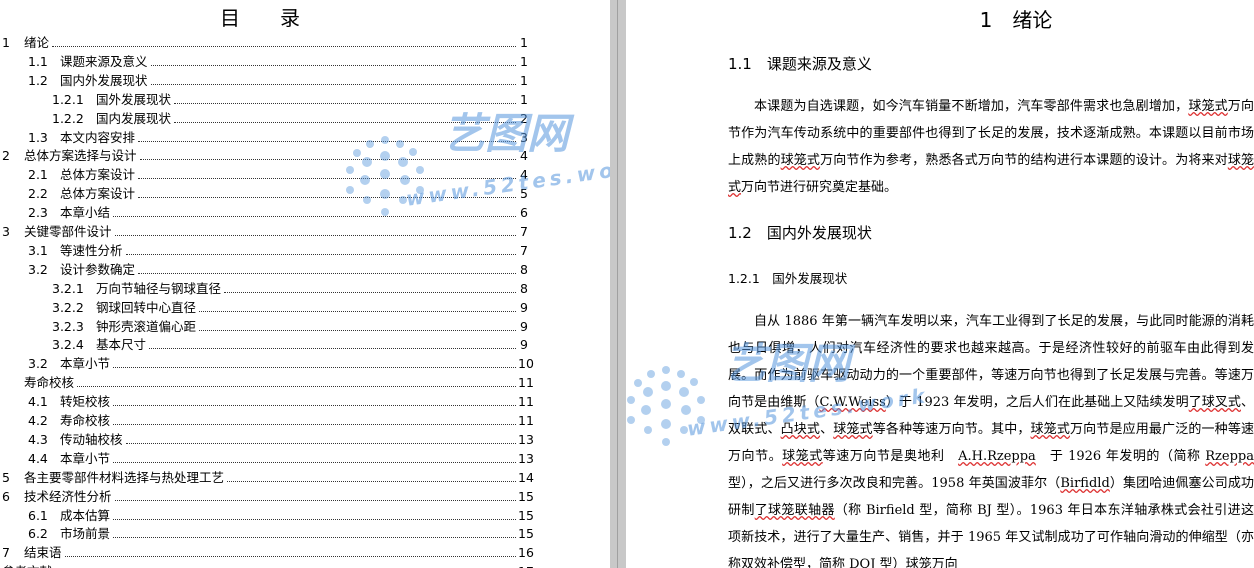  Describe the element at coordinates (85, 534) in the screenshot. I see `toc-entry-title: 市场前景` at that location.